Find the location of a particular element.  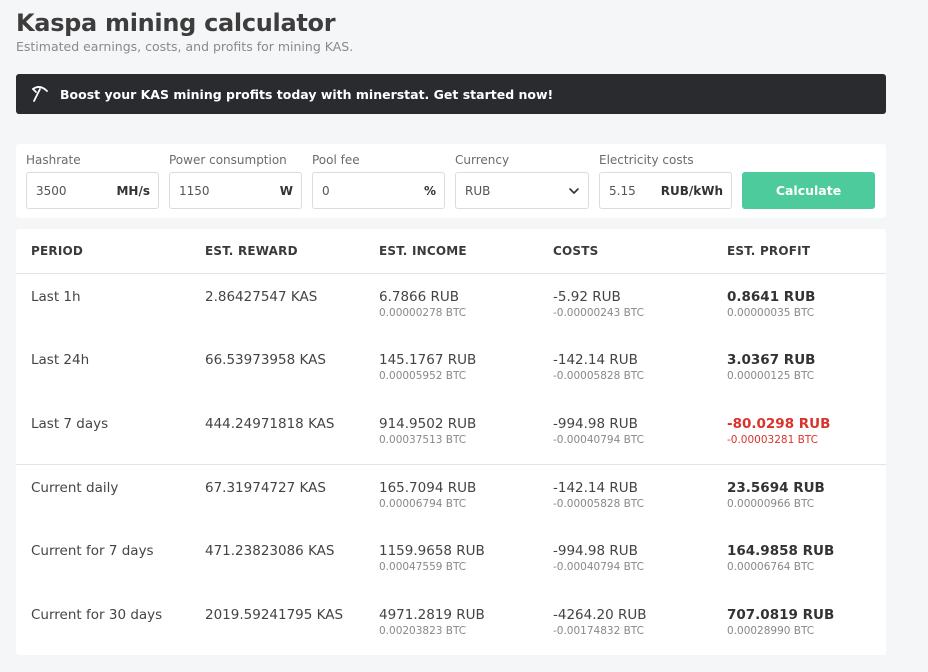

currency-field: Currency RUB is located at coordinates (522, 180).